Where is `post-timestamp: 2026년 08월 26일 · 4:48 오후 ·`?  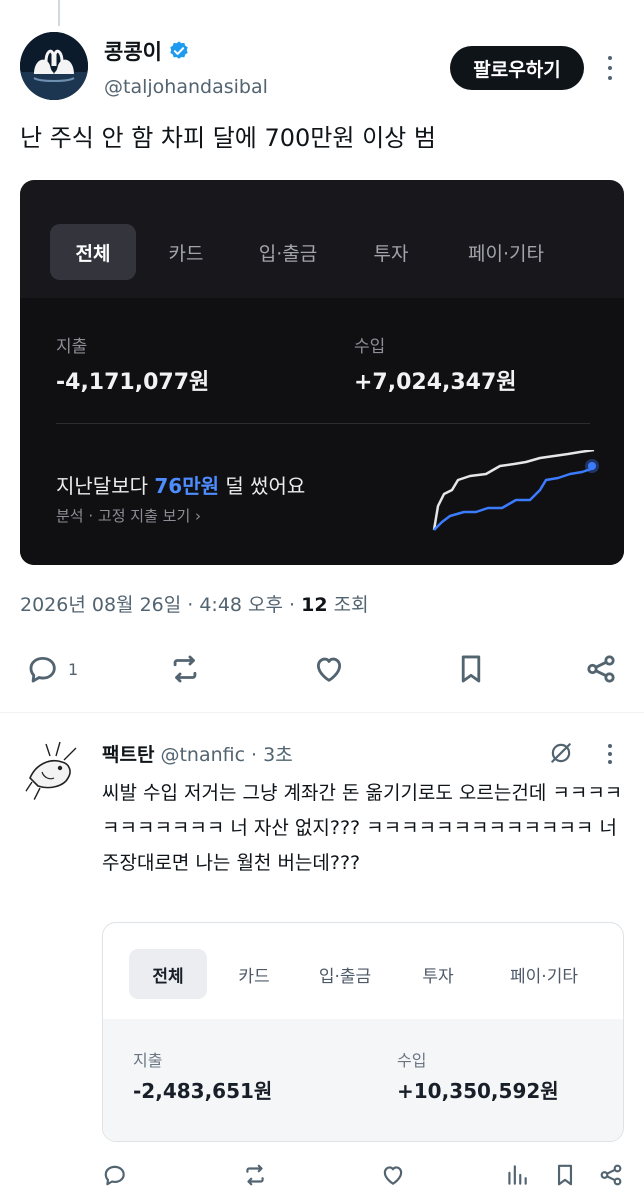 post-timestamp: 2026년 08월 26일 · 4:48 오후 · is located at coordinates (157, 605).